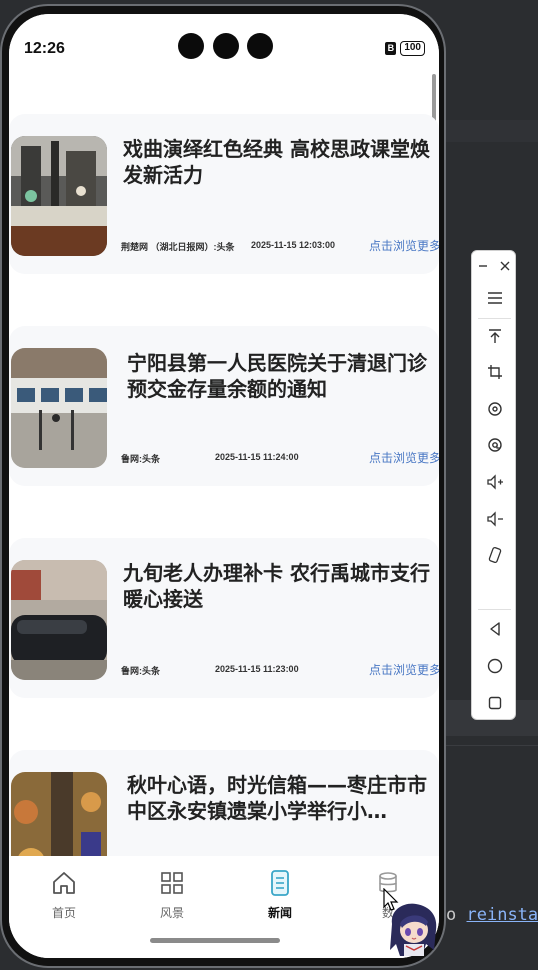  I want to click on tab-home: 首页, so click(64, 895).